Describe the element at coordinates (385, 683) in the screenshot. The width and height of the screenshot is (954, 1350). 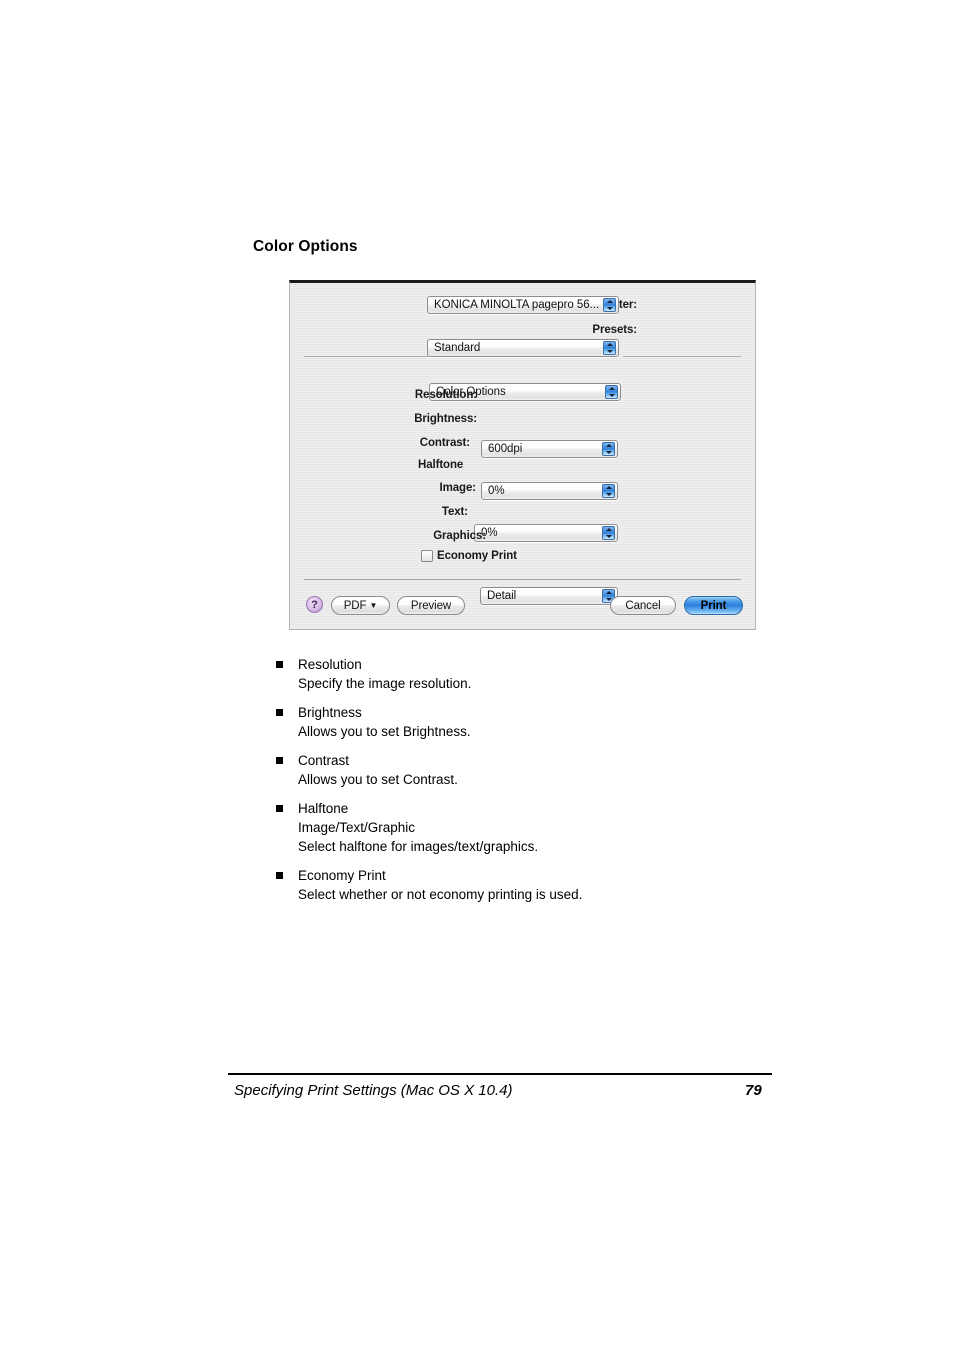
I see `list-item-desc: Specify the image resolution.` at that location.